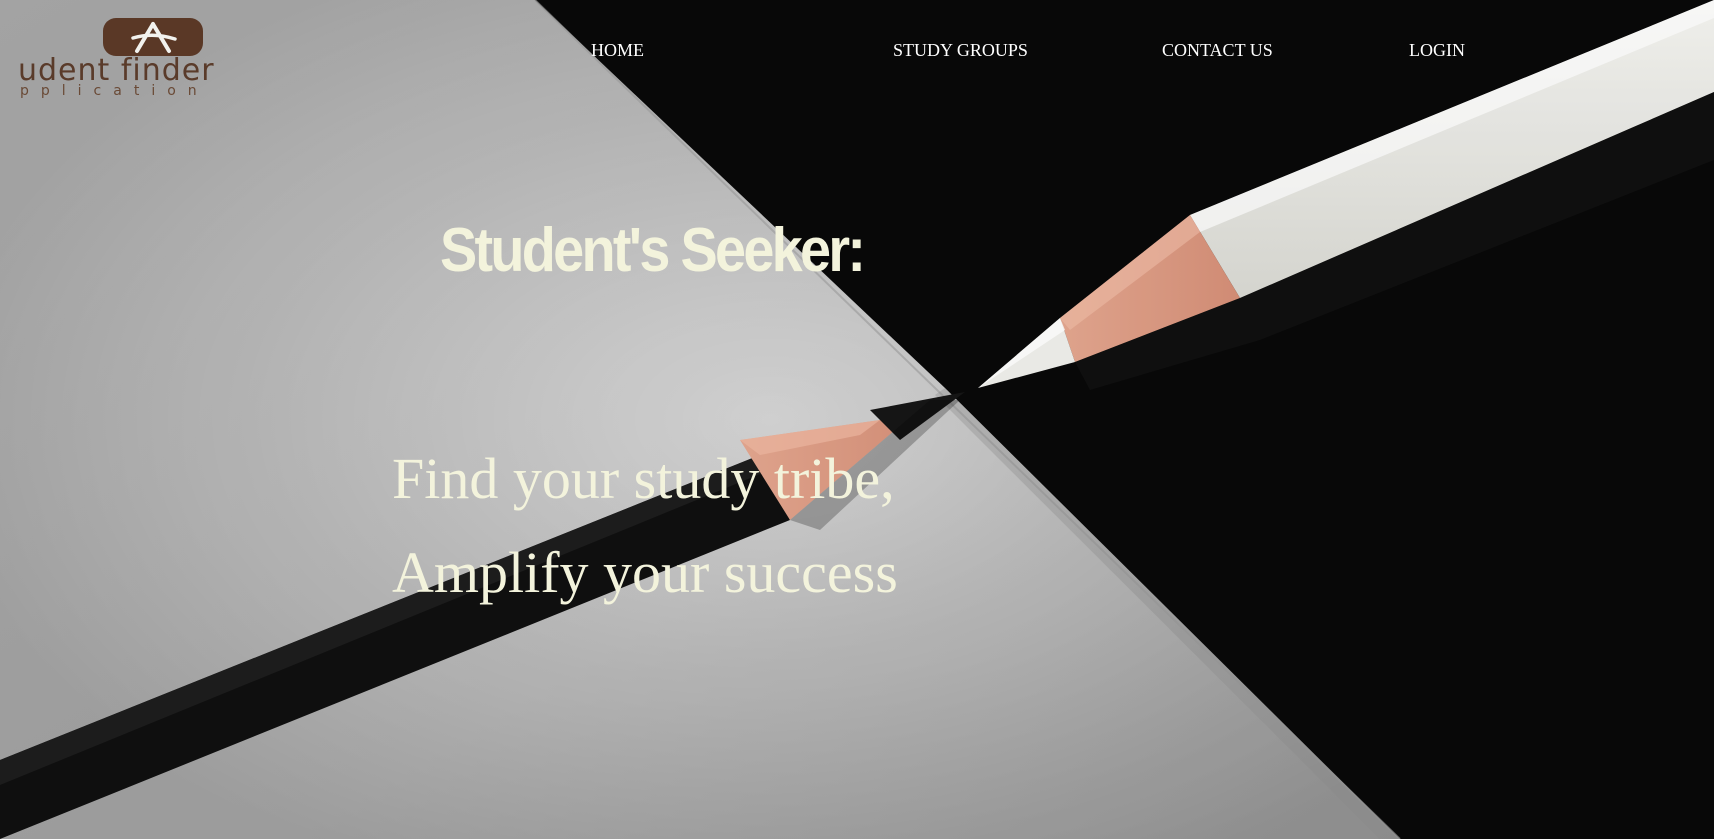  I want to click on main-nav: HOME STUDY GROUPS CONTACT US LOGIN, so click(857, 50).